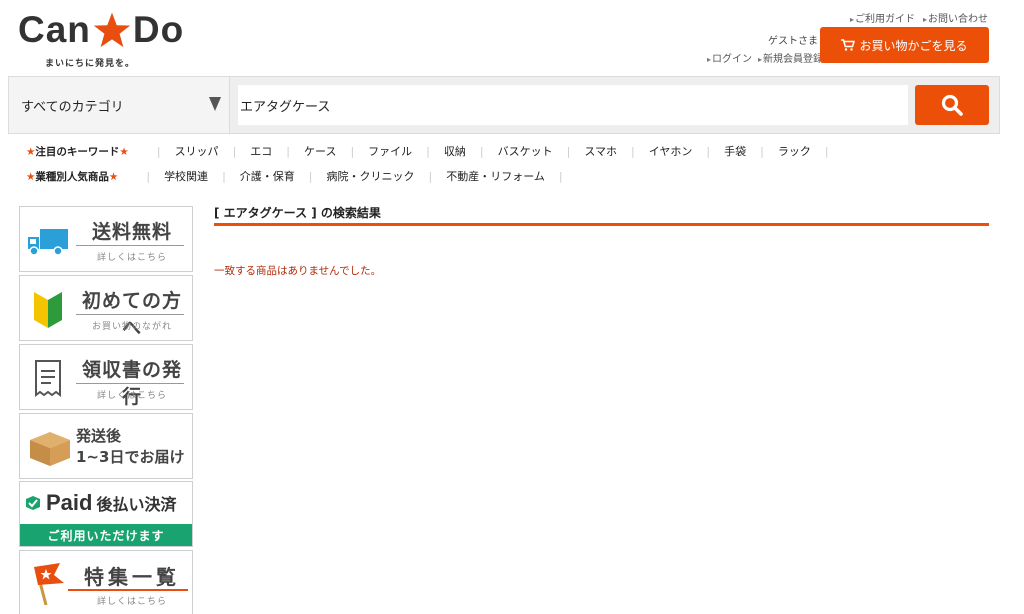 This screenshot has height=614, width=1024. Describe the element at coordinates (794, 151) in the screenshot. I see `keyword-item: ラック` at that location.